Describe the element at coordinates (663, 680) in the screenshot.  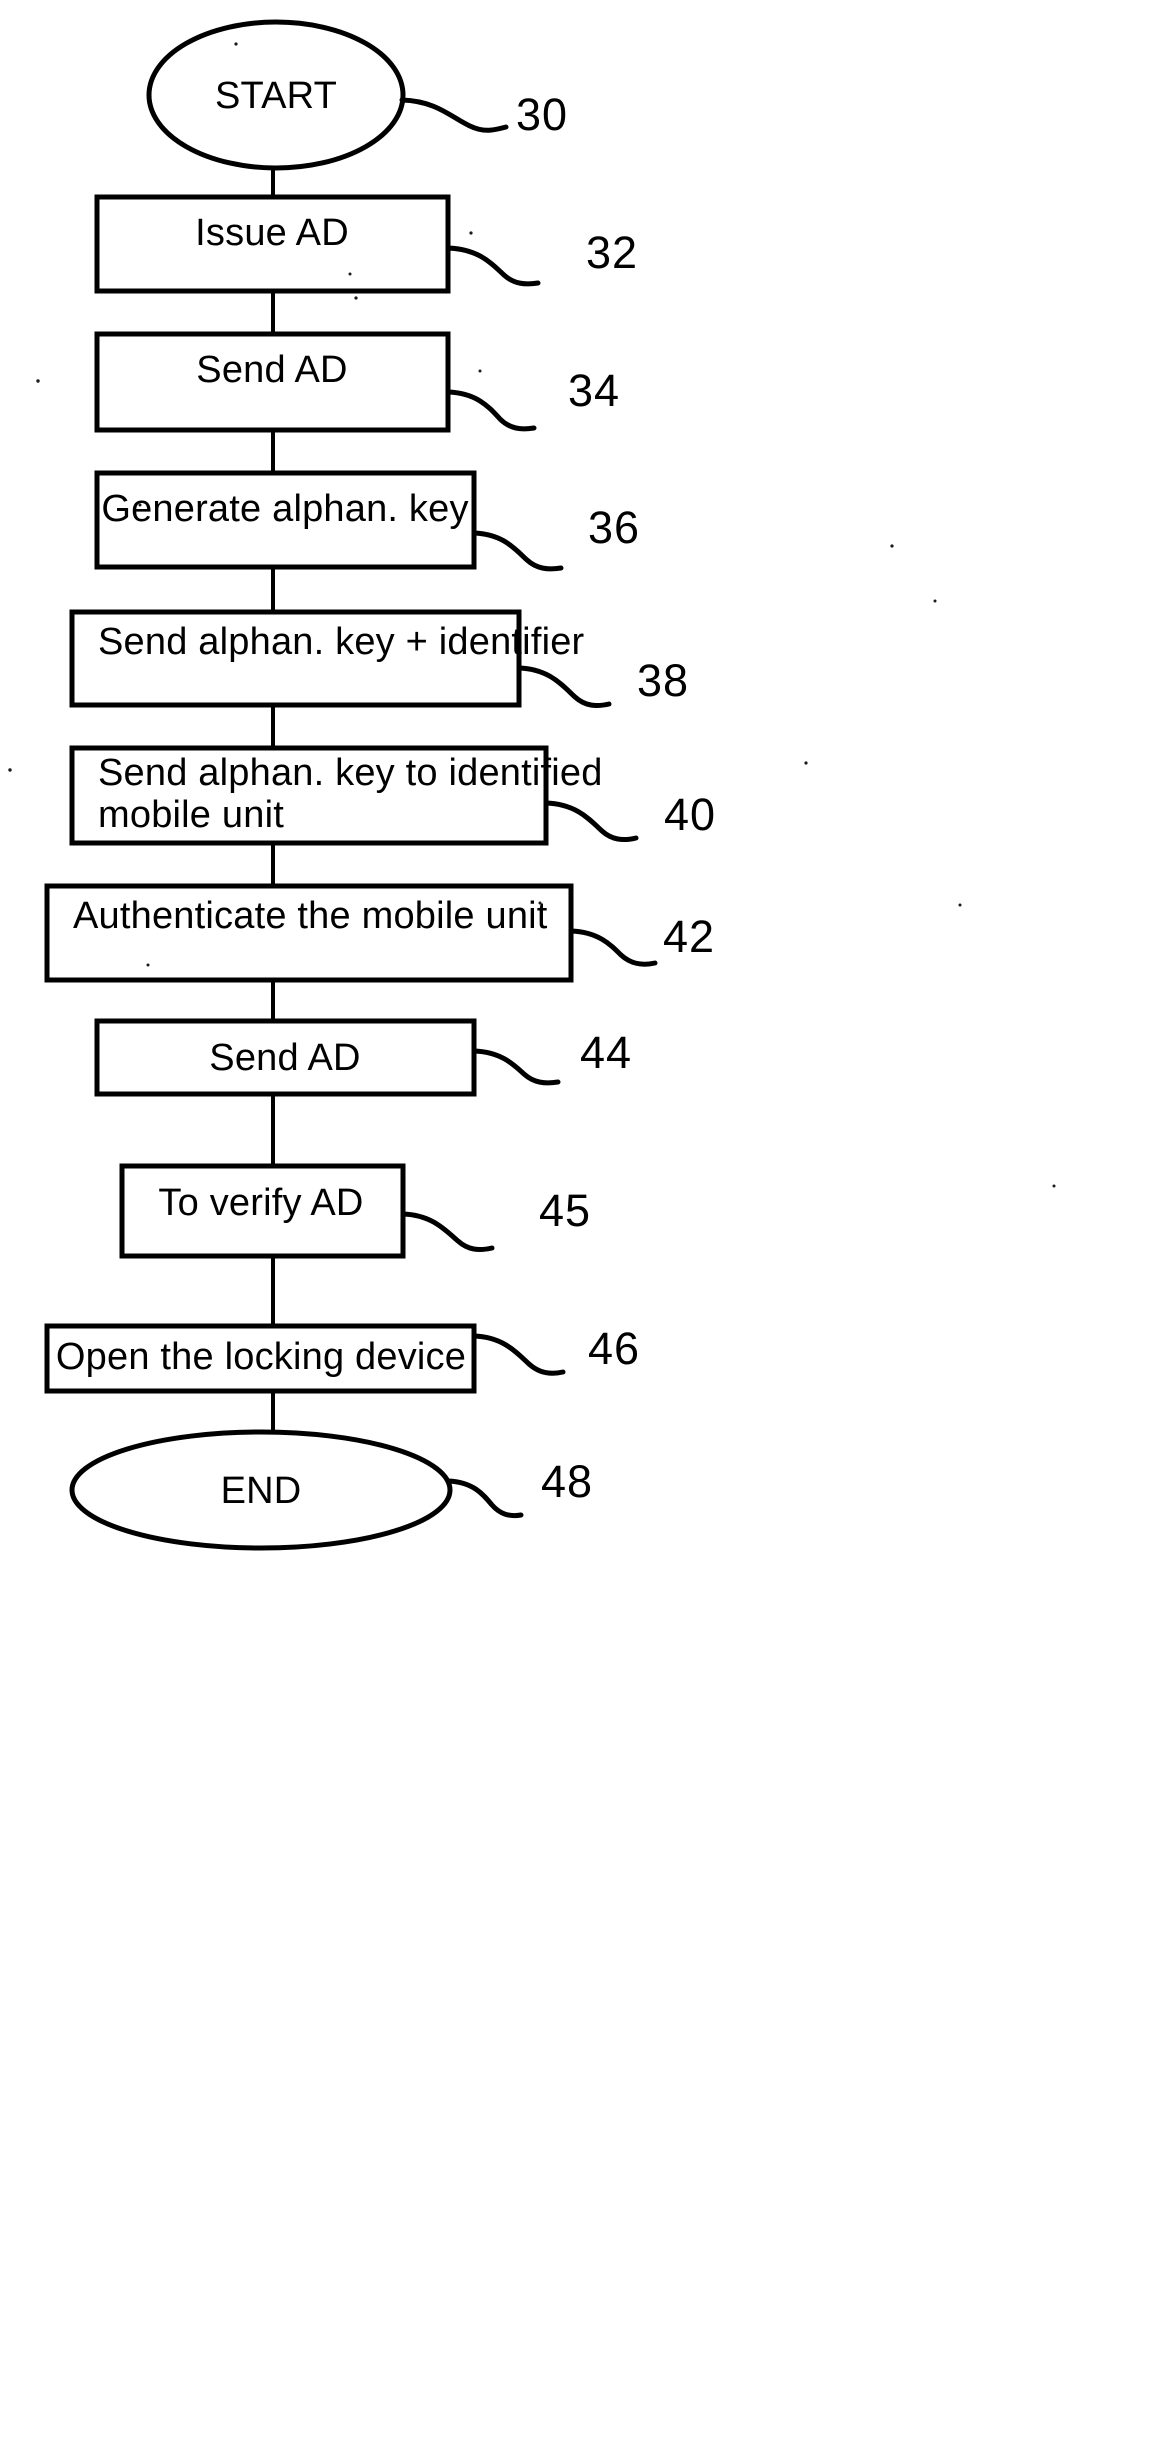
I see `ref-number-38: 38` at that location.